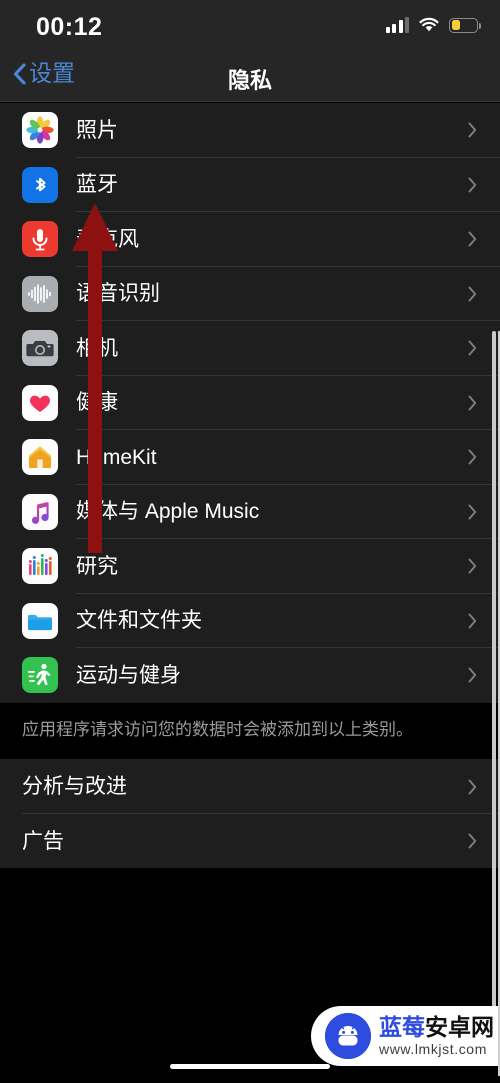  Describe the element at coordinates (168, 512) in the screenshot. I see `list-item-label: 媒体与 Apple Music` at that location.